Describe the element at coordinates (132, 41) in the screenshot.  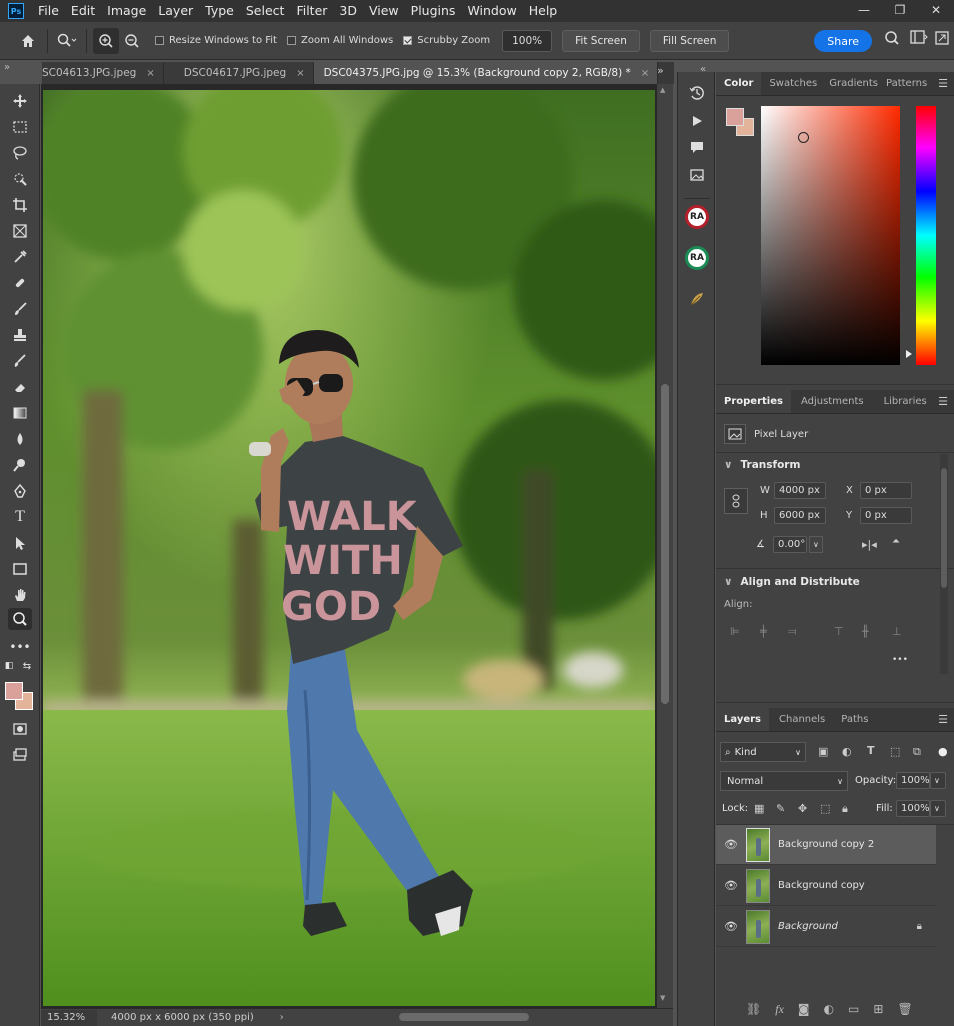
I see `zoom-out-icon` at that location.